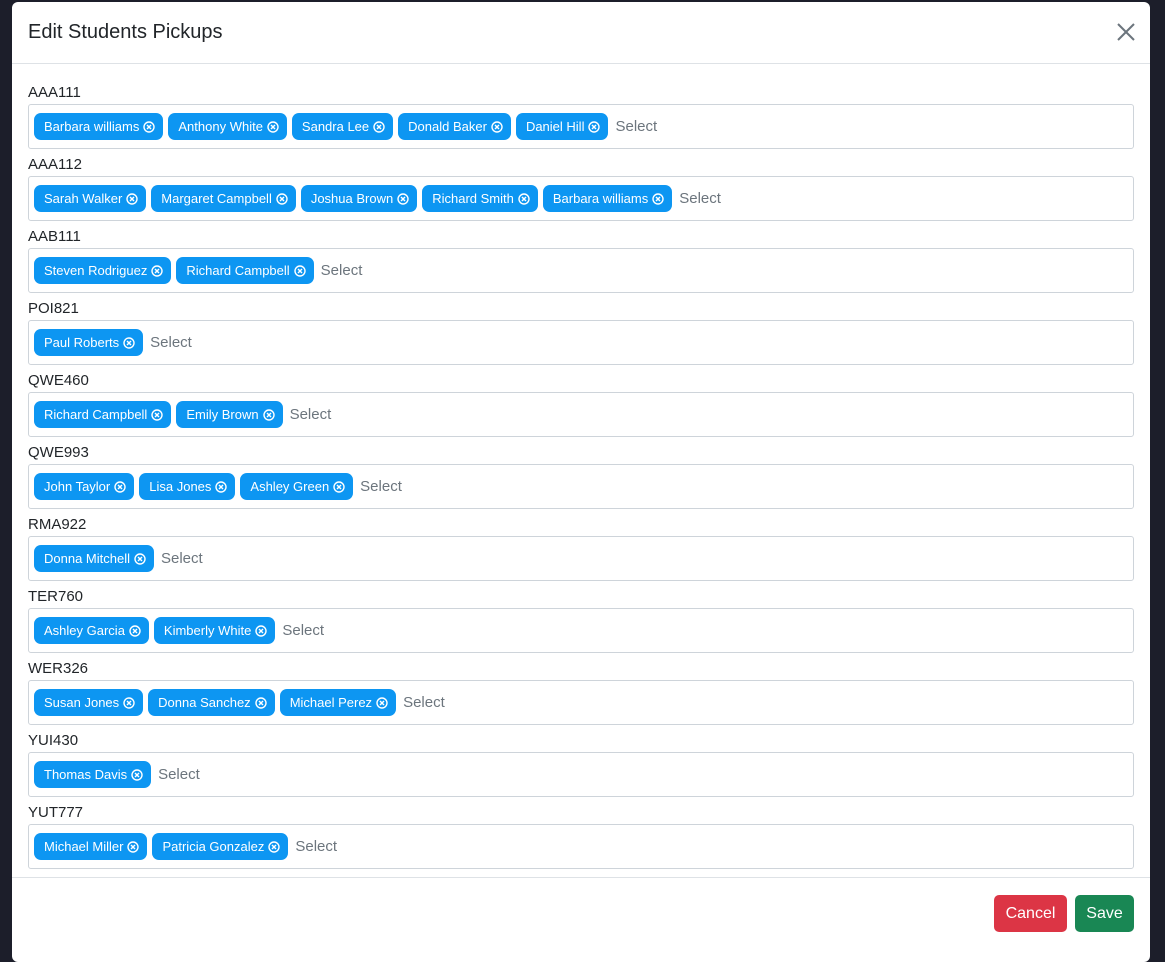  What do you see at coordinates (58, 452) in the screenshot?
I see `group-label: QWE993` at bounding box center [58, 452].